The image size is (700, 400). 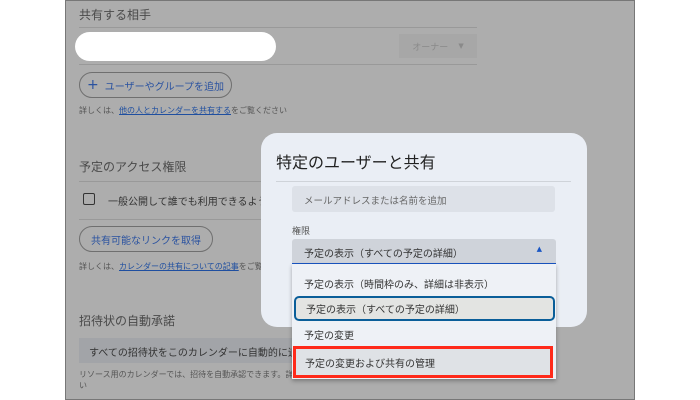 What do you see at coordinates (133, 167) in the screenshot?
I see `access-heading: 予定のアクセス権限` at bounding box center [133, 167].